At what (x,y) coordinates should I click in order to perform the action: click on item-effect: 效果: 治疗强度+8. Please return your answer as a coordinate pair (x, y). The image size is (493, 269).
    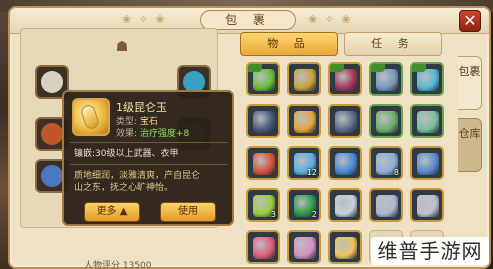
    Looking at the image, I should click on (153, 134).